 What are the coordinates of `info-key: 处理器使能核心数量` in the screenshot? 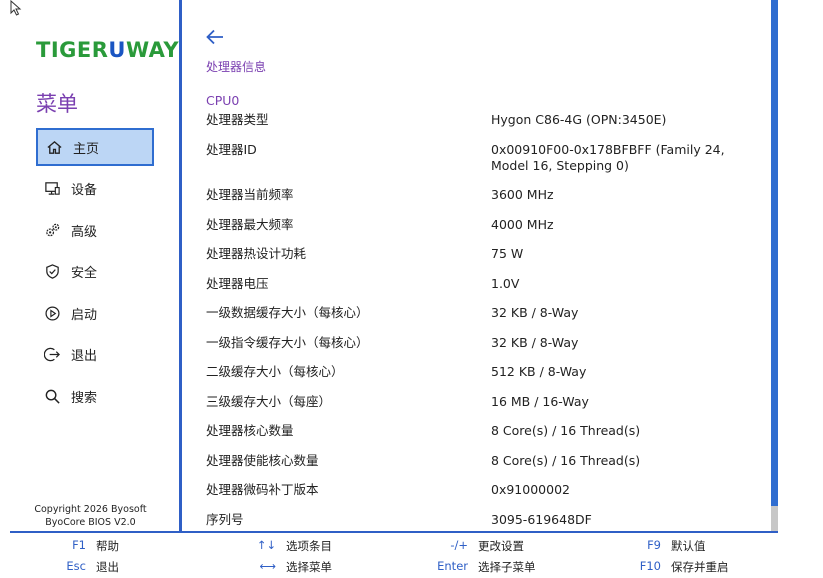 It's located at (262, 460).